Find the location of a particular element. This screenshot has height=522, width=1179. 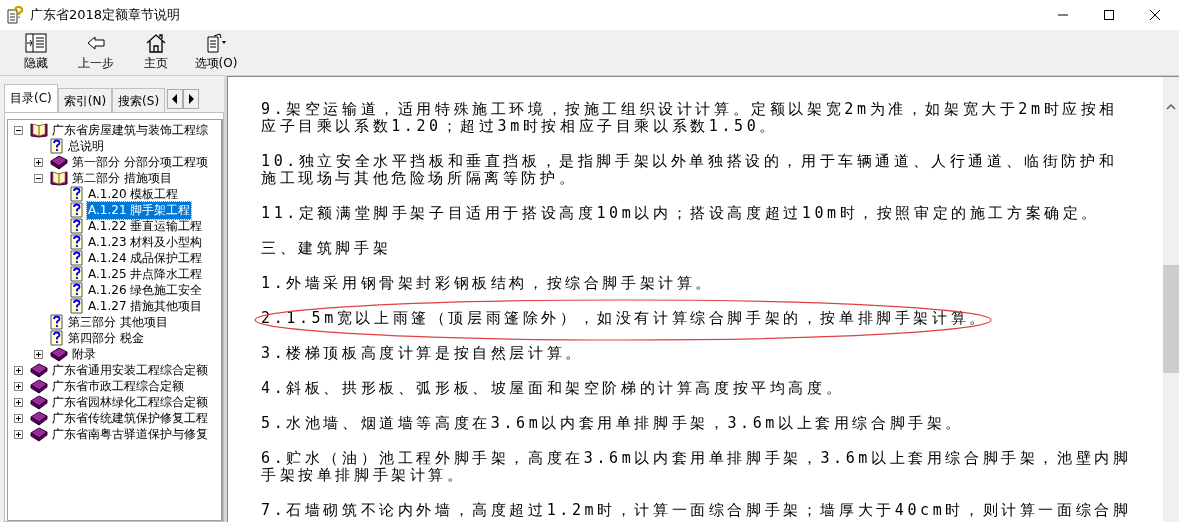

toolbar-button: 选项(O) is located at coordinates (216, 52).